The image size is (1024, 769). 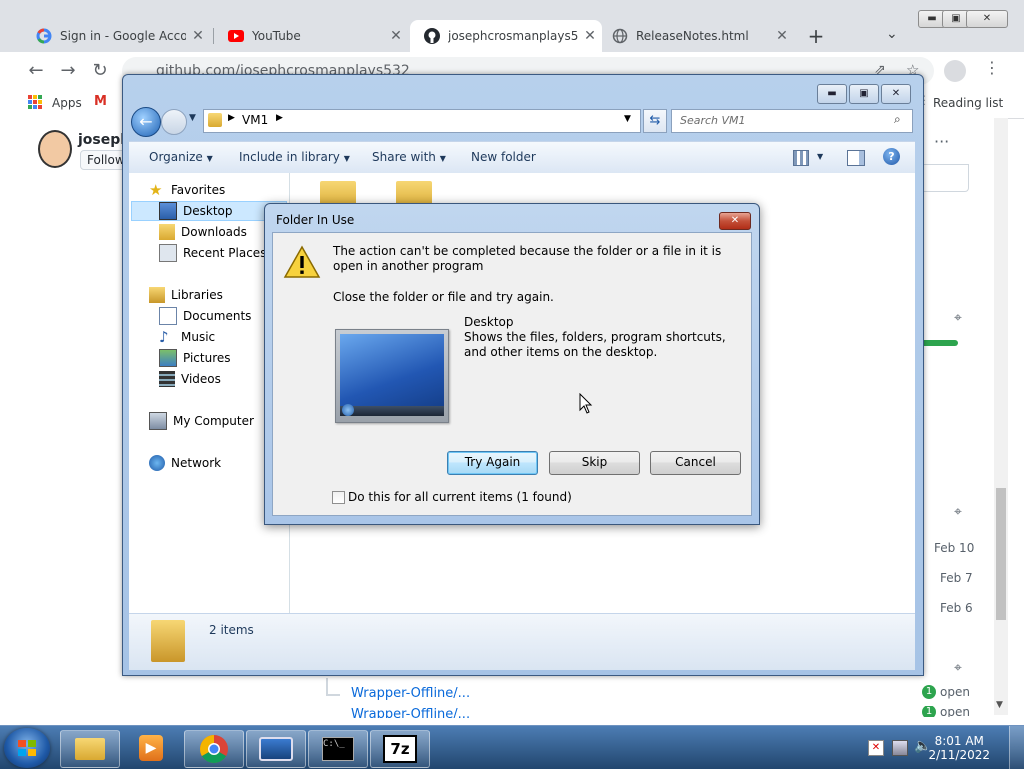 What do you see at coordinates (503, 157) in the screenshot?
I see `new-folder-button: New folder` at bounding box center [503, 157].